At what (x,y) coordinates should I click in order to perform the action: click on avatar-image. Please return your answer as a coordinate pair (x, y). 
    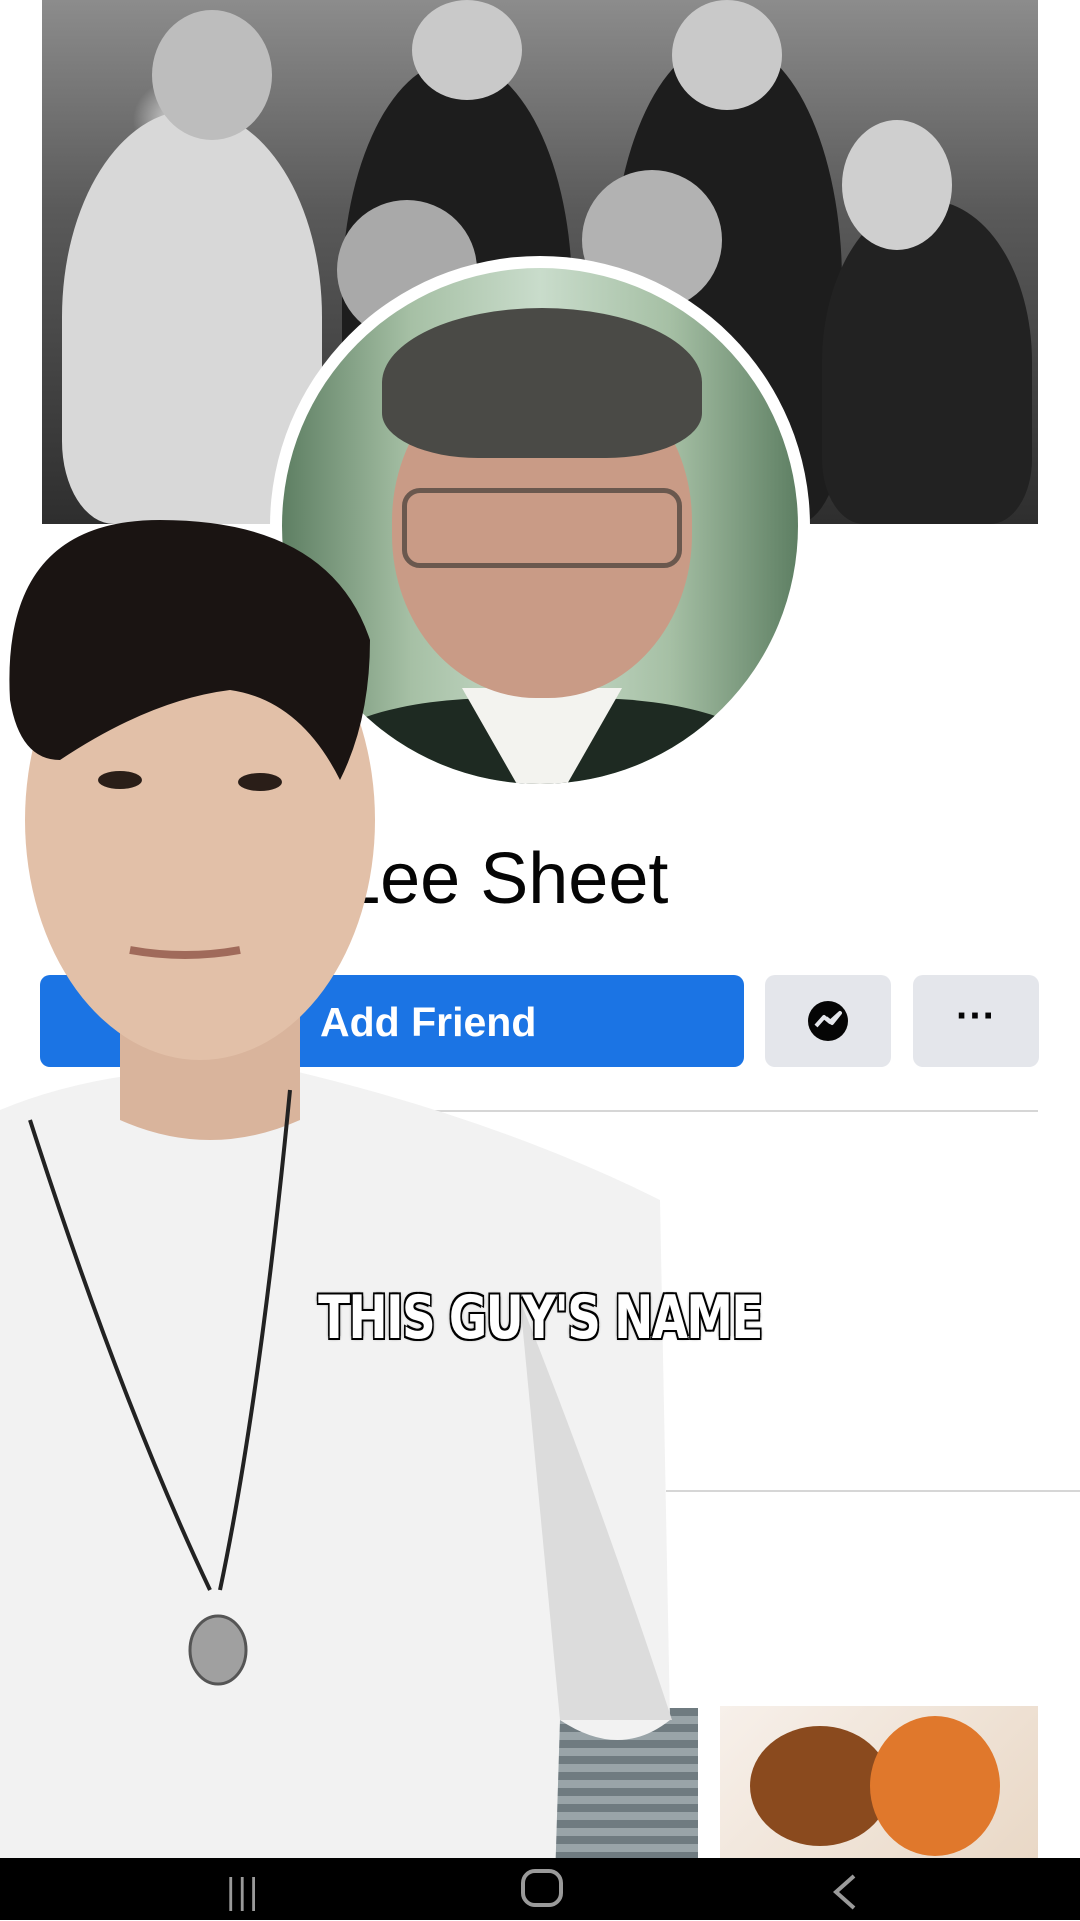
    Looking at the image, I should click on (540, 526).